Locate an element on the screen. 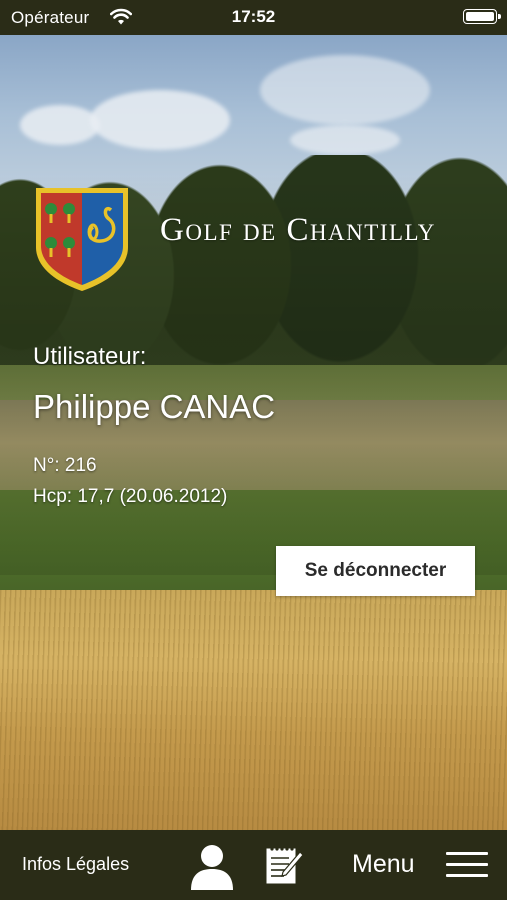 Image resolution: width=507 pixels, height=900 pixels. status-bar: Opérateur 17:52 is located at coordinates (253, 17).